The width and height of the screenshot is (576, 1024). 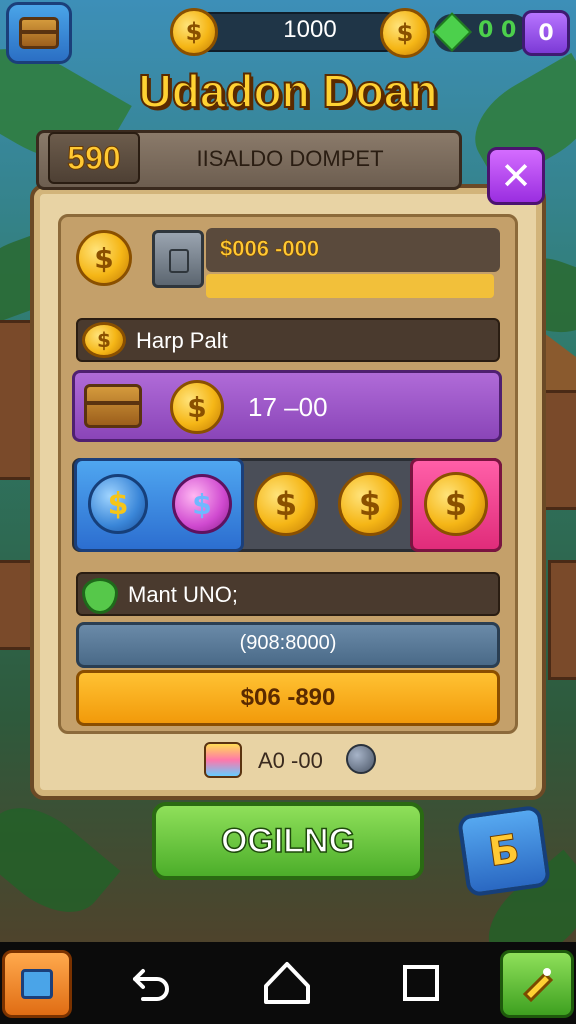 What do you see at coordinates (290, 760) in the screenshot?
I see `footer-value: A0 -00` at bounding box center [290, 760].